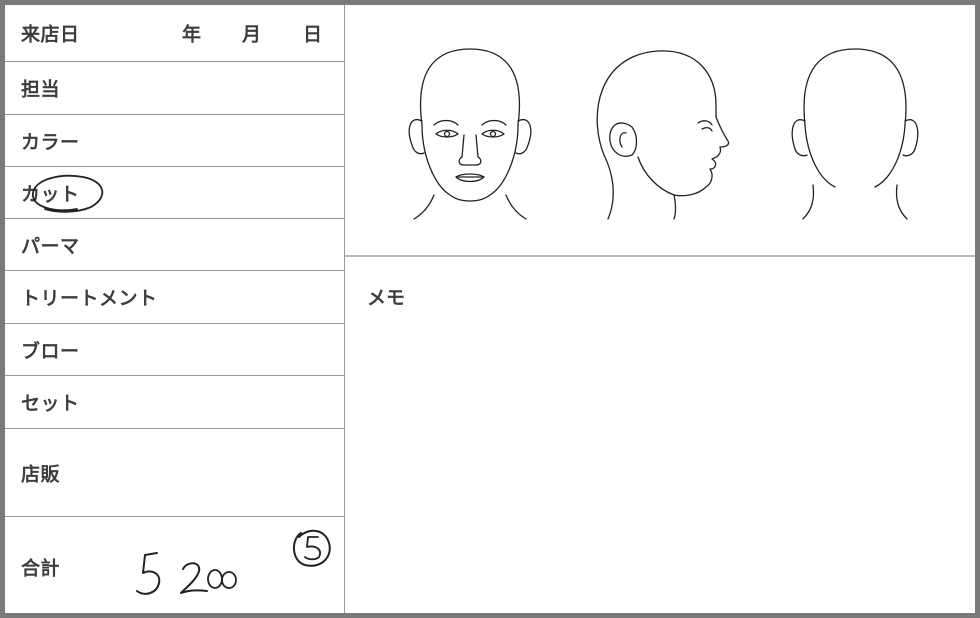 Image resolution: width=980 pixels, height=618 pixels. Describe the element at coordinates (174, 473) in the screenshot. I see `retail-row: 店販` at that location.